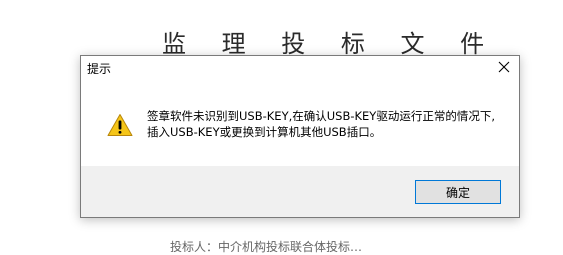 The height and width of the screenshot is (255, 563). What do you see at coordinates (321, 116) in the screenshot?
I see `message-line-1: 签章软件未识别到USB-KEY,在确认USB-KEY驱动运行正常的情况下,` at bounding box center [321, 116].